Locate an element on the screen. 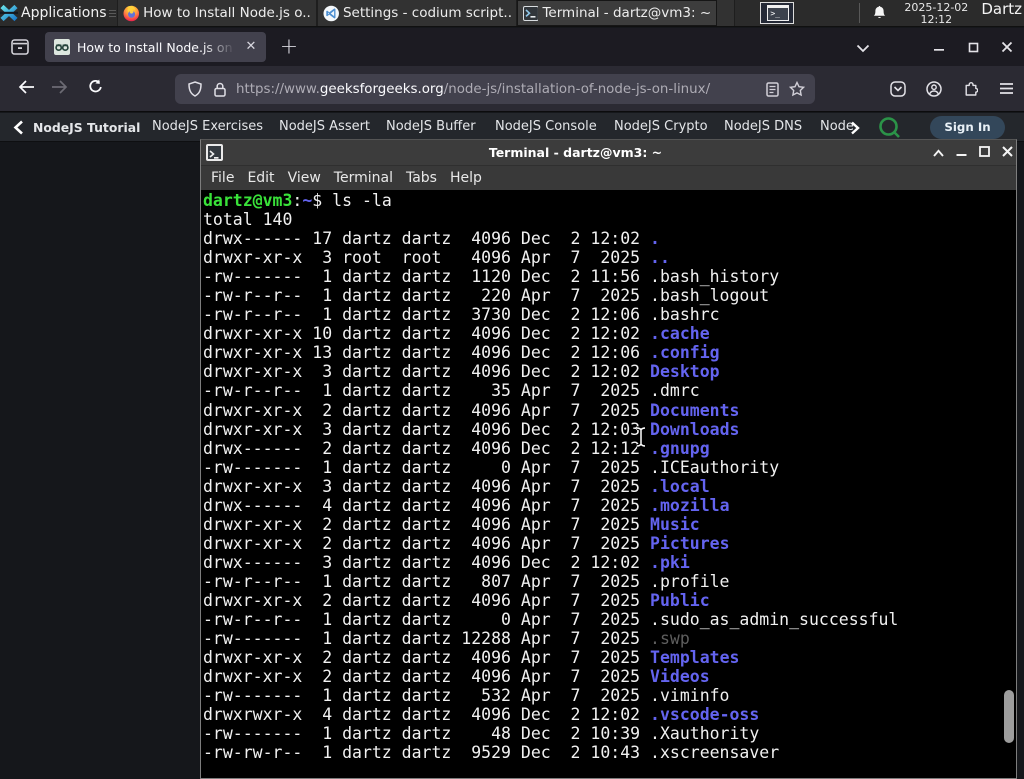  clock: 2025-12-02 12:12 is located at coordinates (936, 13).